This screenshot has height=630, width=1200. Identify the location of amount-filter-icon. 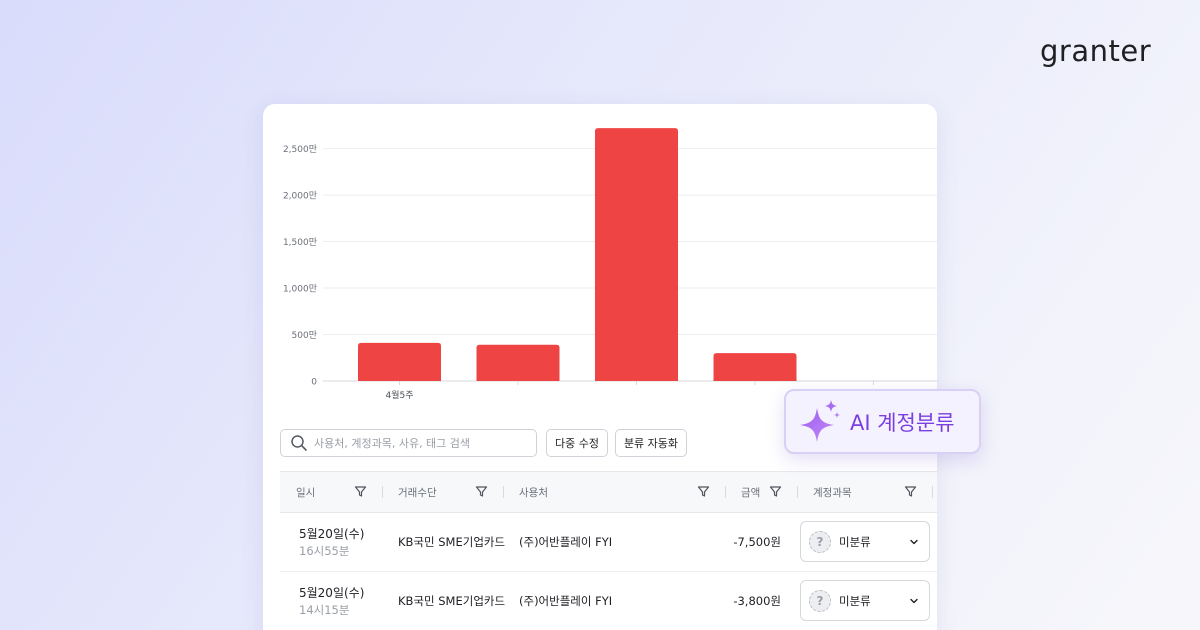
(775, 491).